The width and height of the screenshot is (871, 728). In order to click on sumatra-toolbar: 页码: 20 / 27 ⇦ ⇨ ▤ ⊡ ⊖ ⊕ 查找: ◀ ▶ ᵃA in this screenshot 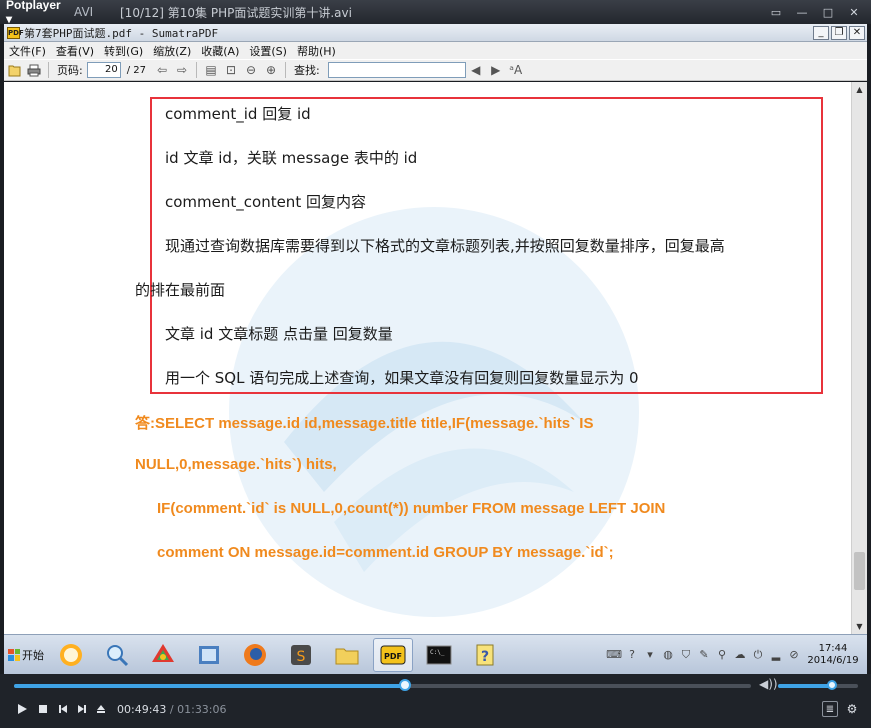, I will do `click(435, 70)`.